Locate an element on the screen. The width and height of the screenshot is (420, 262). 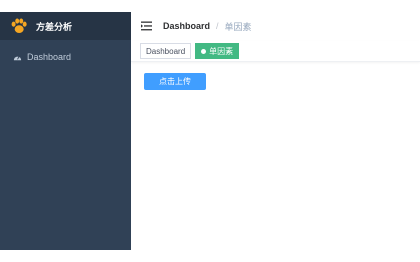
breadcrumb-item-current: 单因素 is located at coordinates (238, 26).